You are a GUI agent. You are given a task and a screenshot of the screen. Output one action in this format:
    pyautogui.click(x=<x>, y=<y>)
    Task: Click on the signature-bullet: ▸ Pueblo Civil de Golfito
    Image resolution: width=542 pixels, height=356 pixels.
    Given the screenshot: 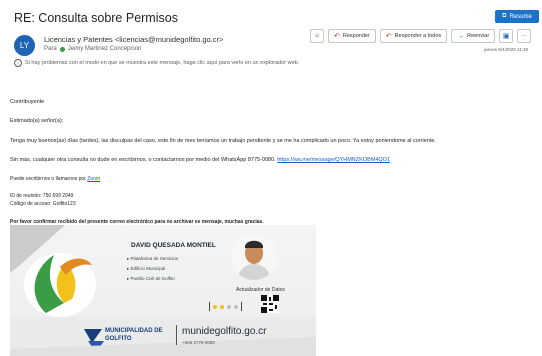 What is the action you would take?
    pyautogui.click(x=151, y=278)
    